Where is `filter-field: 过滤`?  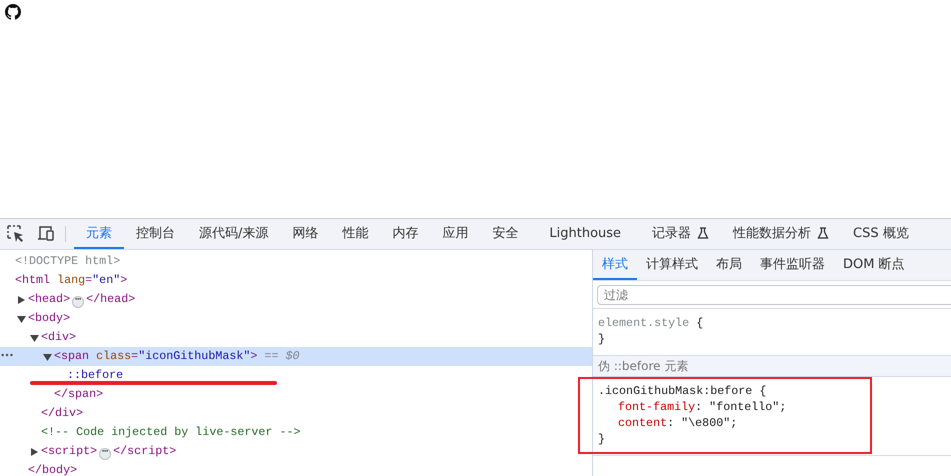 filter-field: 过滤 is located at coordinates (774, 295).